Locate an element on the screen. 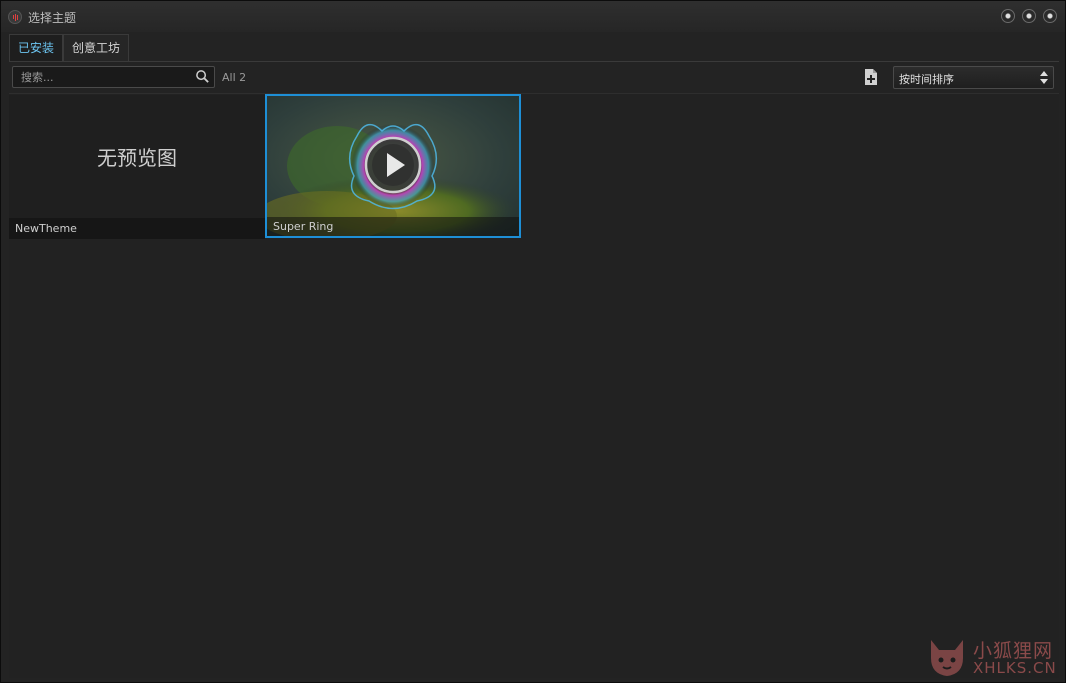 The image size is (1066, 683). theme-card-selected: Super Ring is located at coordinates (393, 166).